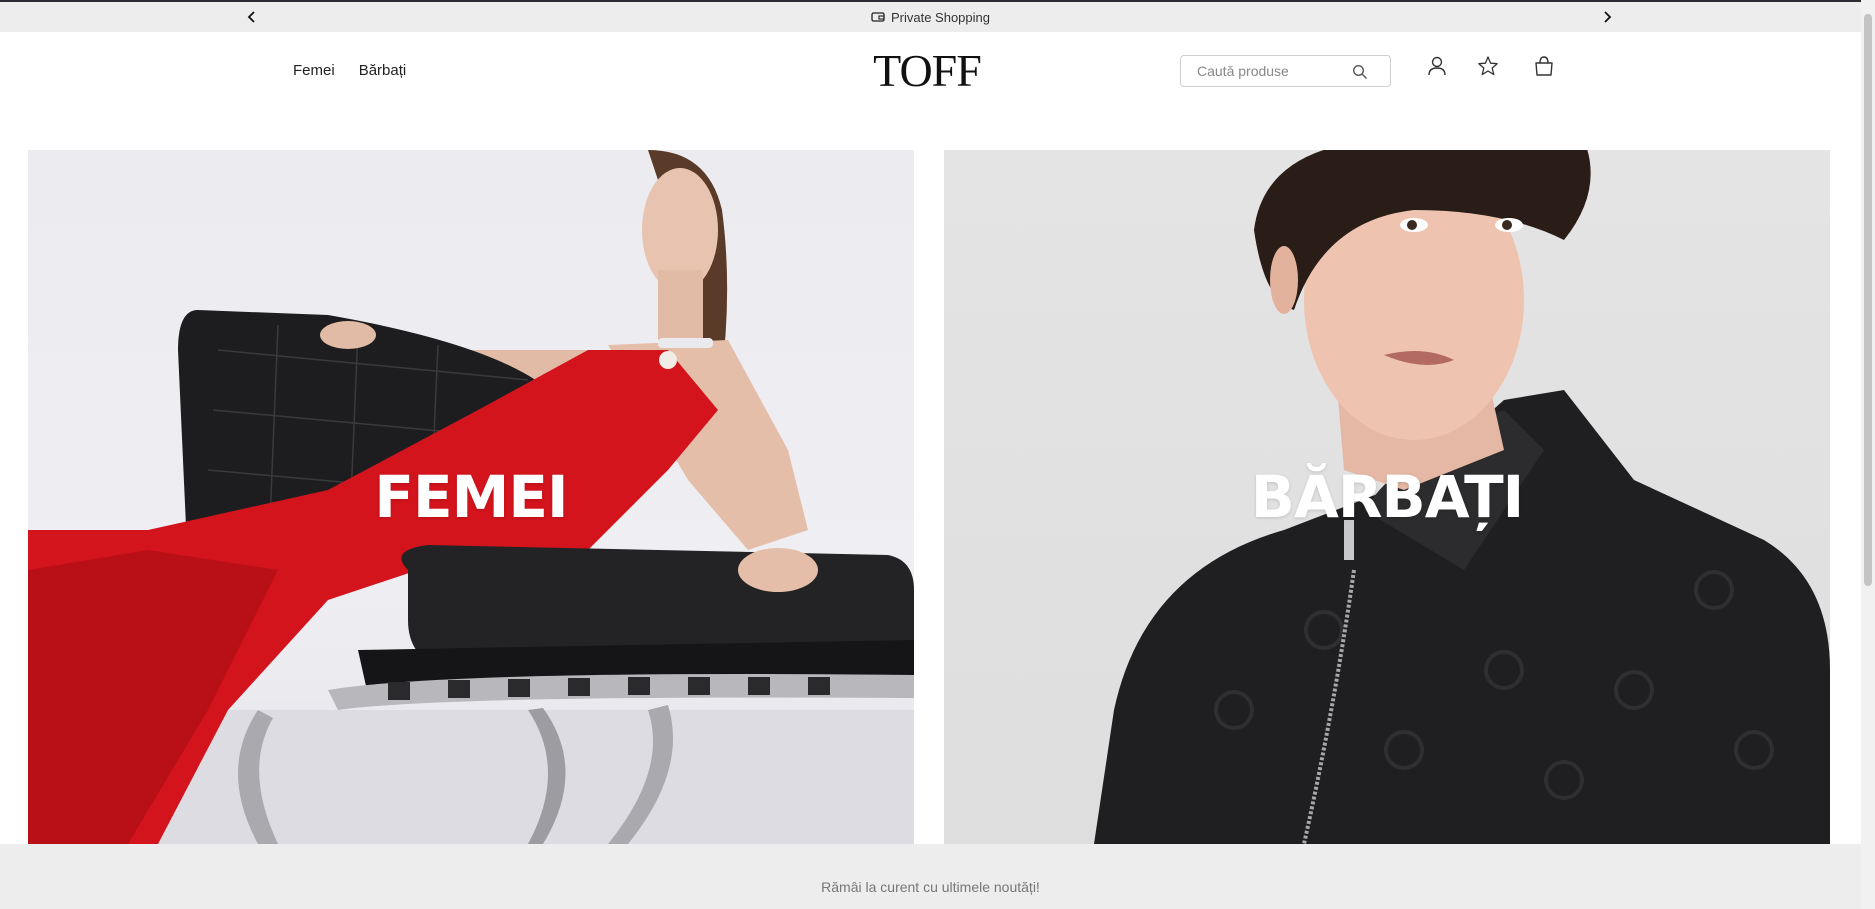 This screenshot has height=909, width=1875. I want to click on star-icon, so click(1488, 66).